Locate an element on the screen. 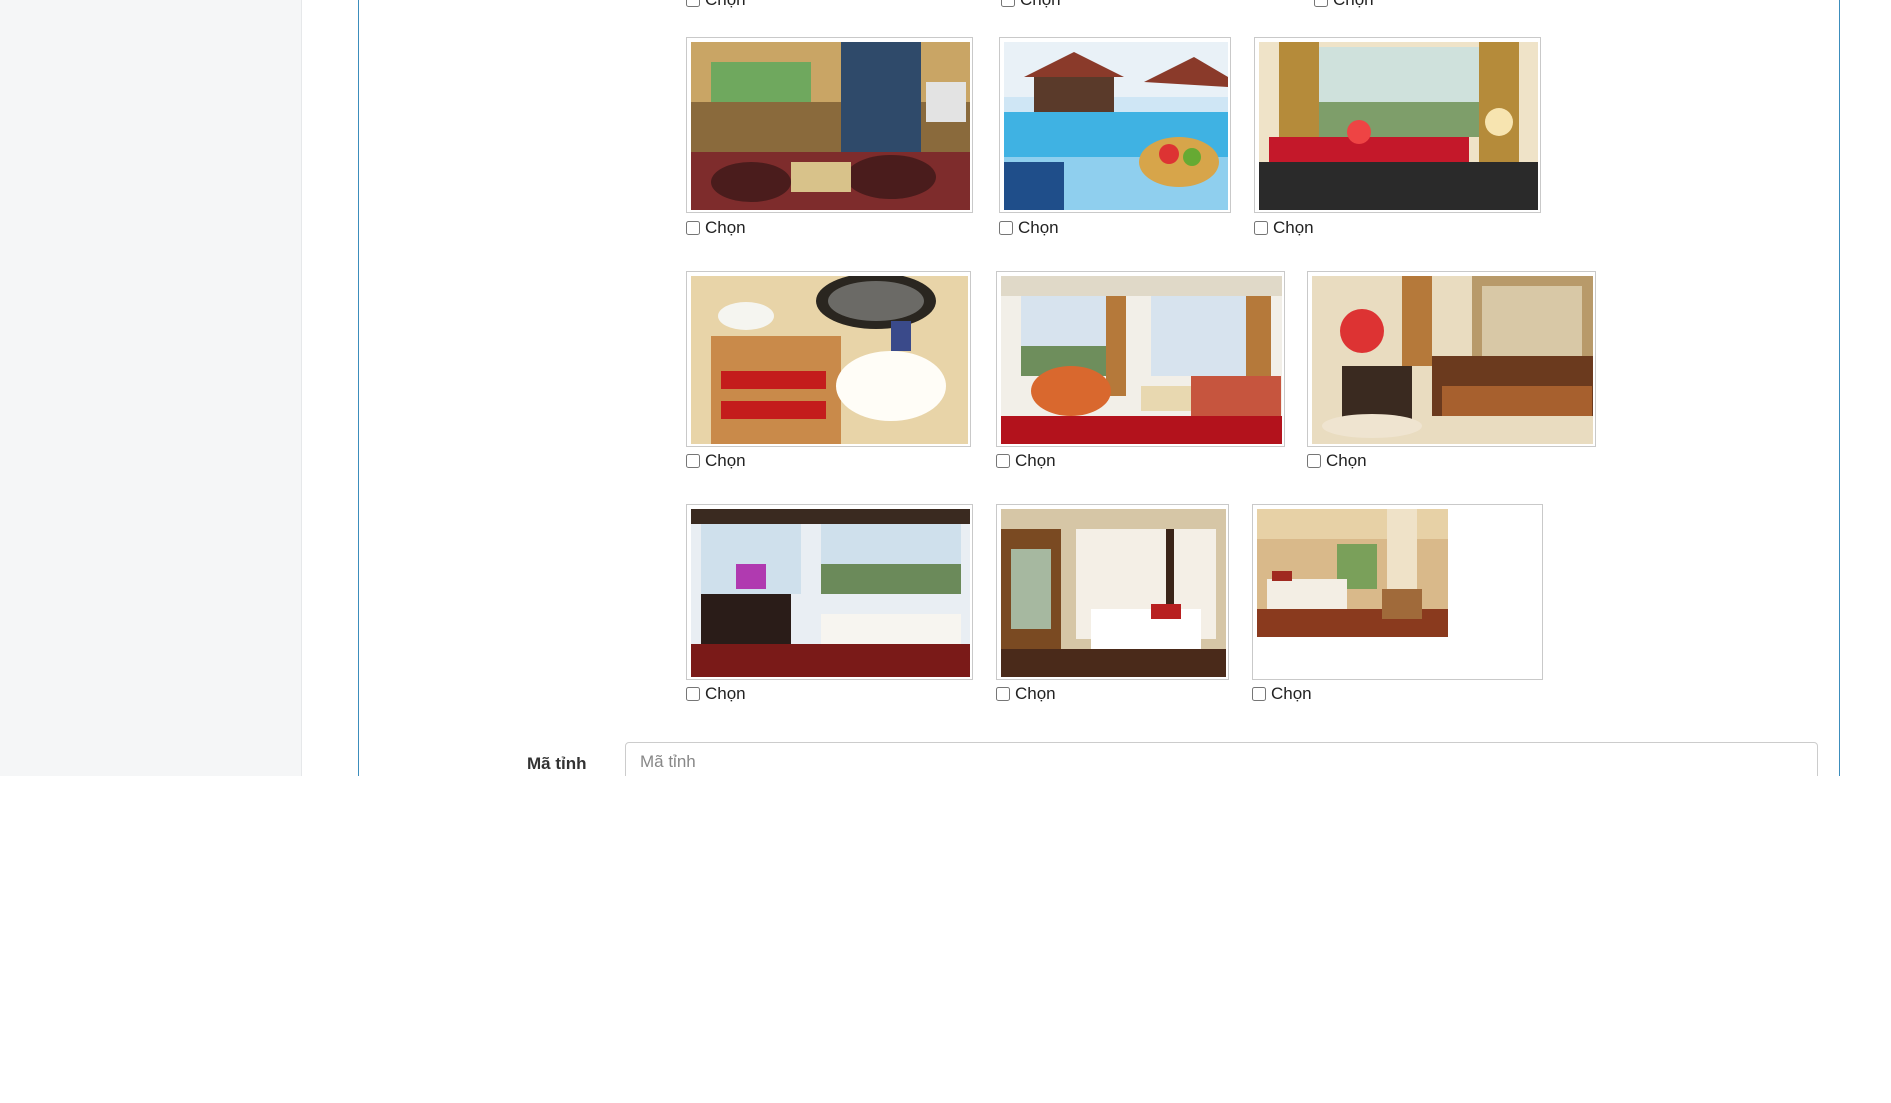  choose-checkbox-prev-1: Chọn is located at coordinates (716, 4).